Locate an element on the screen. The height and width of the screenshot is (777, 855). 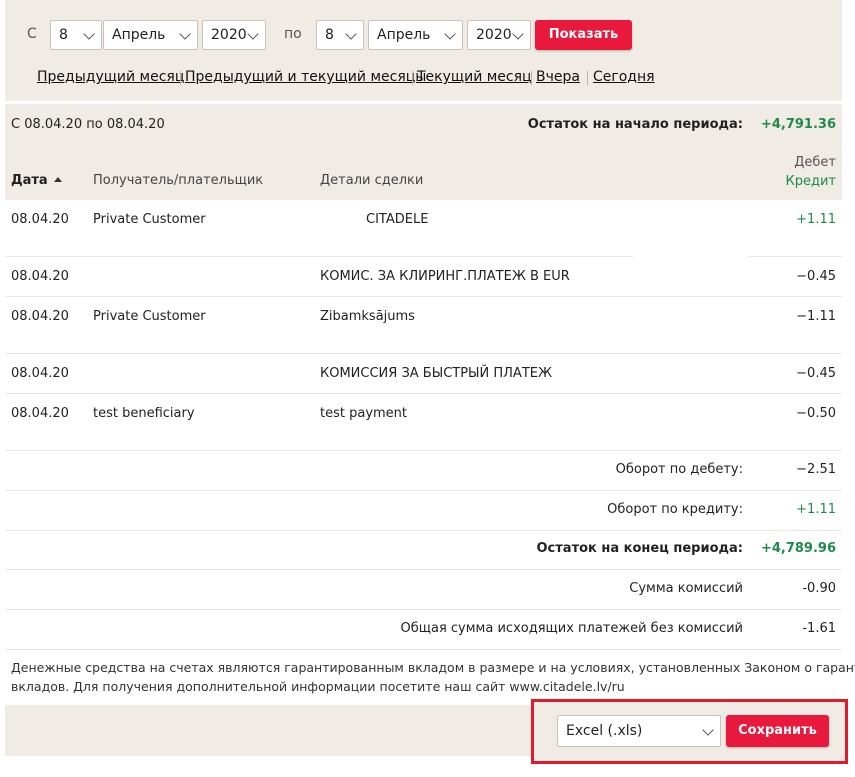
totals-value: -1.61 is located at coordinates (819, 628).